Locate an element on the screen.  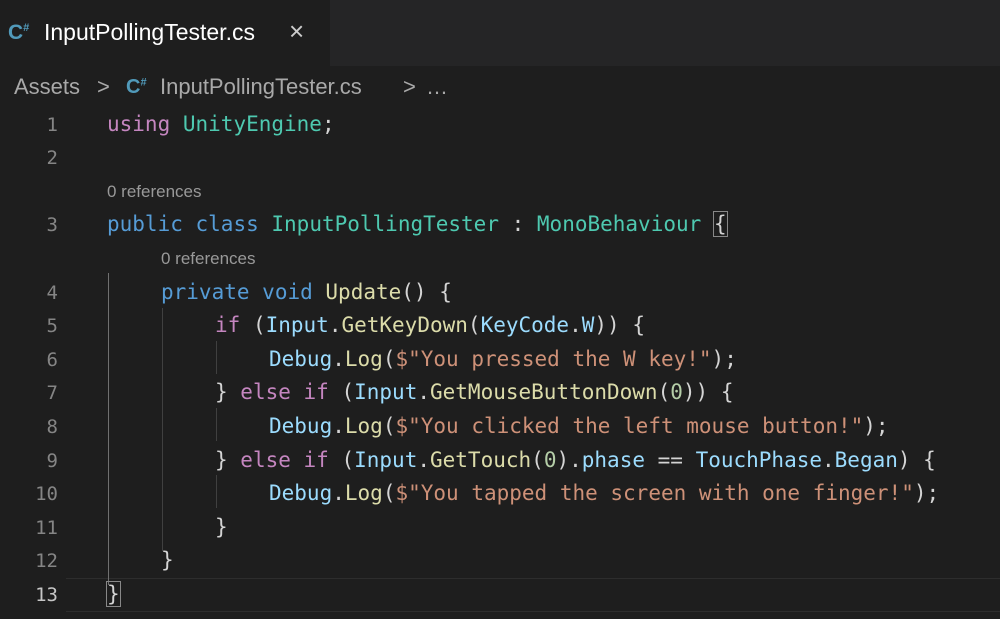
close-icon: × is located at coordinates (296, 31).